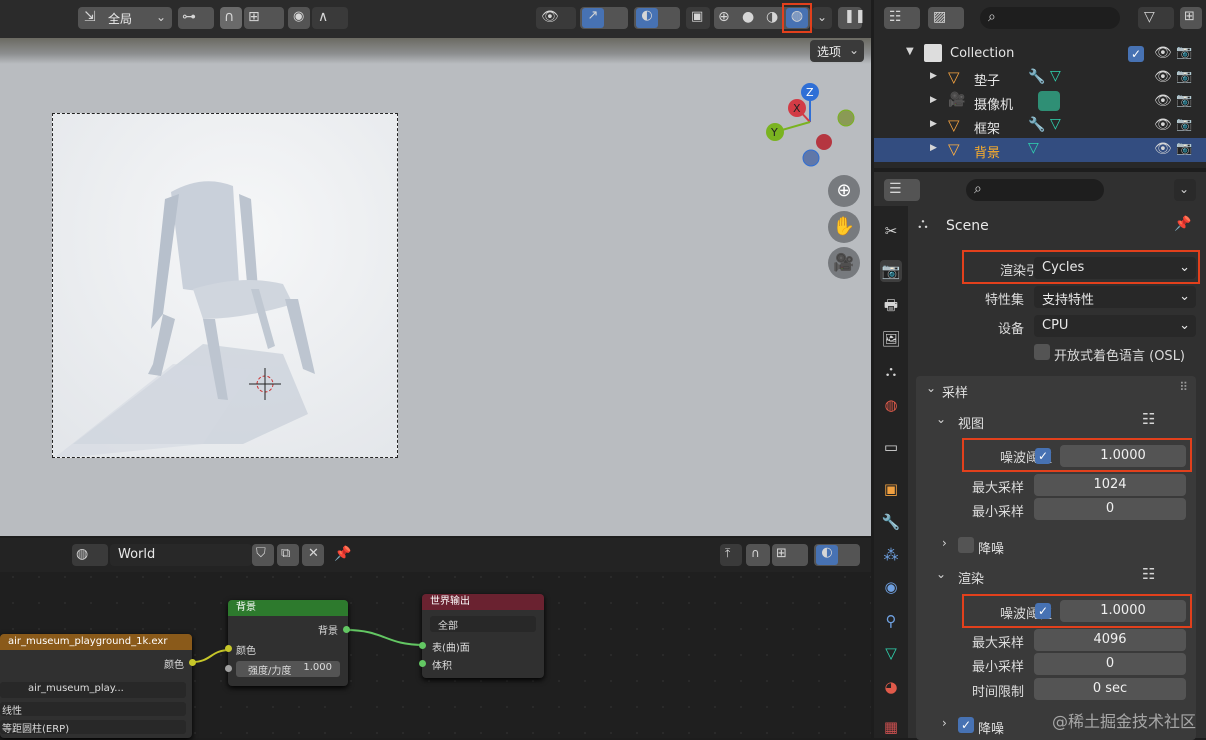  Describe the element at coordinates (966, 725) in the screenshot. I see `render-denoise-checkbox: ✓` at that location.